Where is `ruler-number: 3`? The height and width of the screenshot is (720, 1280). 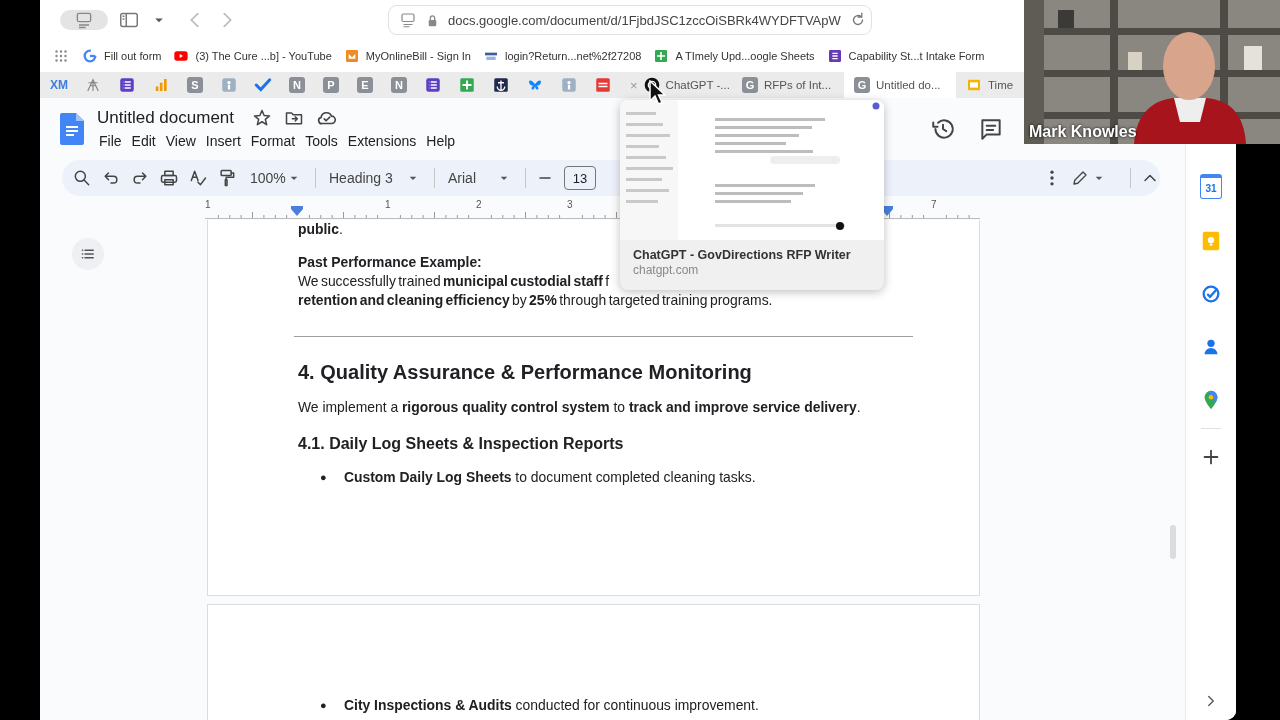
ruler-number: 3 is located at coordinates (570, 204).